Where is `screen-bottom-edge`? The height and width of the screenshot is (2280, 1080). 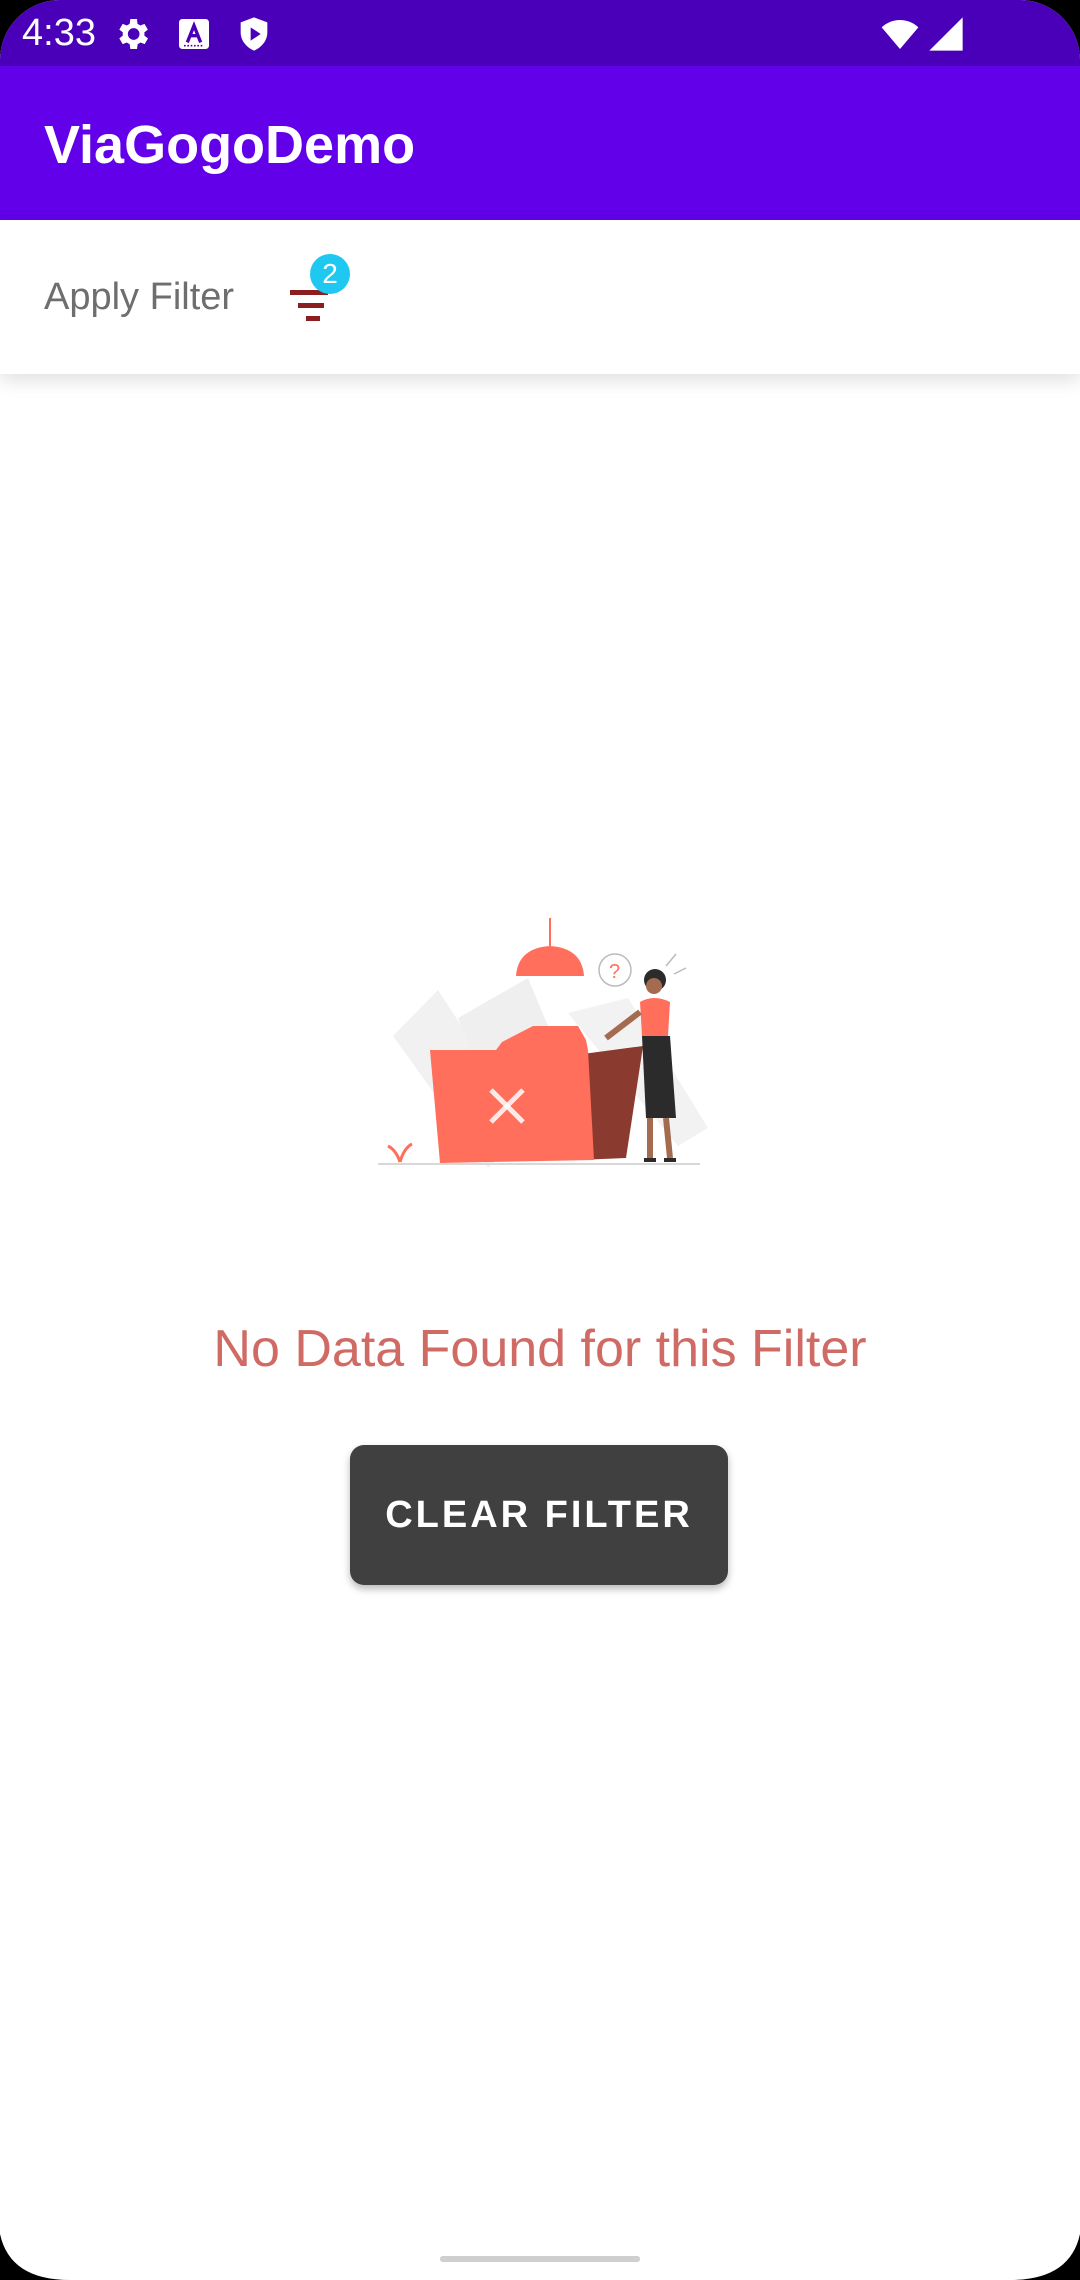
screen-bottom-edge is located at coordinates (540, 2257).